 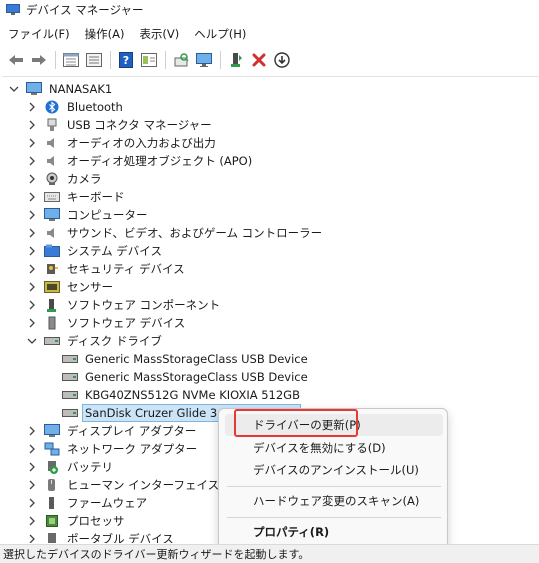 I want to click on panel-icon, so click(x=149, y=60).